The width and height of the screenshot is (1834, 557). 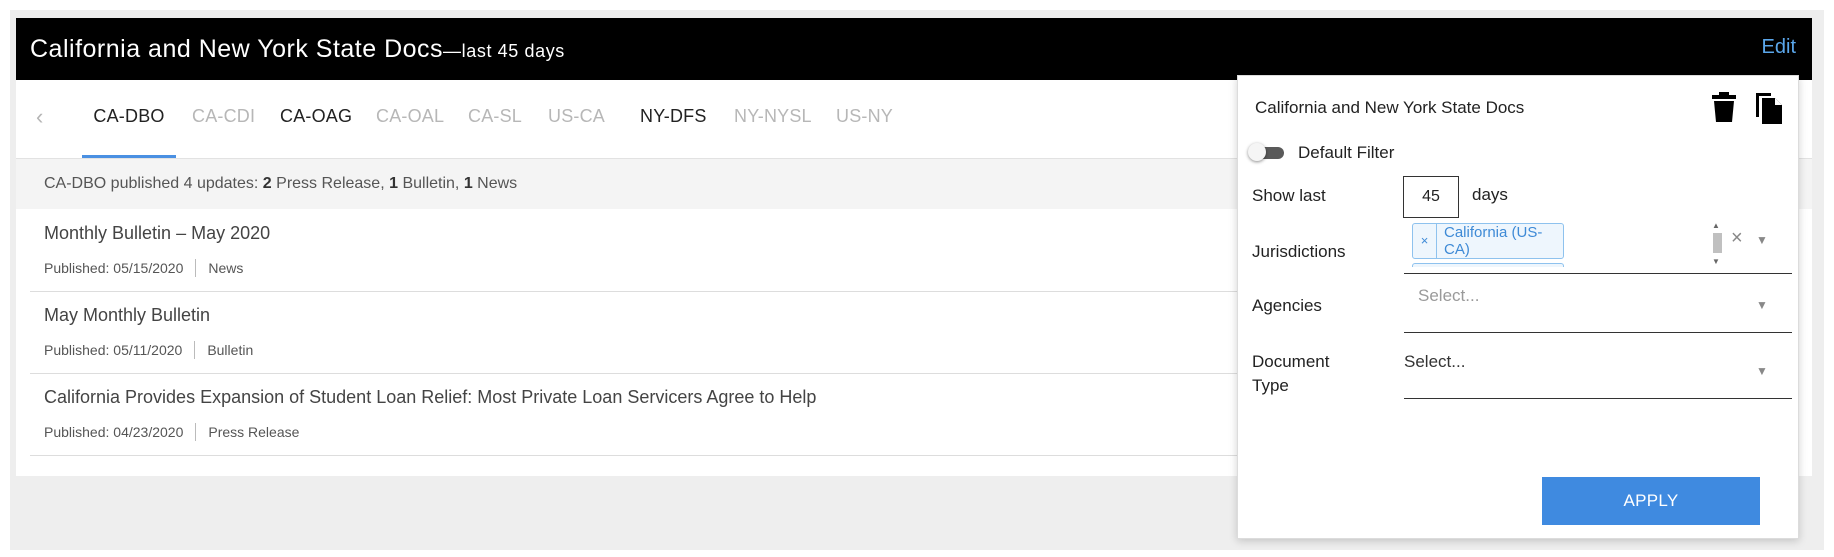 What do you see at coordinates (673, 132) in the screenshot?
I see `tab-ny-dfs: NY-DFS` at bounding box center [673, 132].